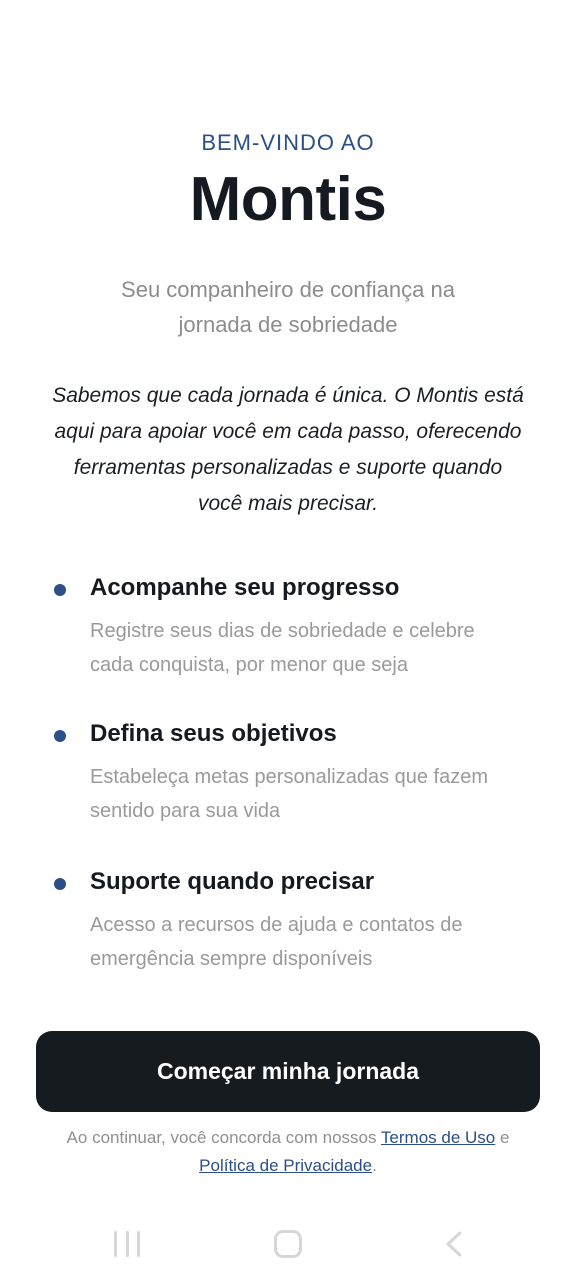  Describe the element at coordinates (438, 1137) in the screenshot. I see `terms-of-use-link: Termos de Uso` at that location.